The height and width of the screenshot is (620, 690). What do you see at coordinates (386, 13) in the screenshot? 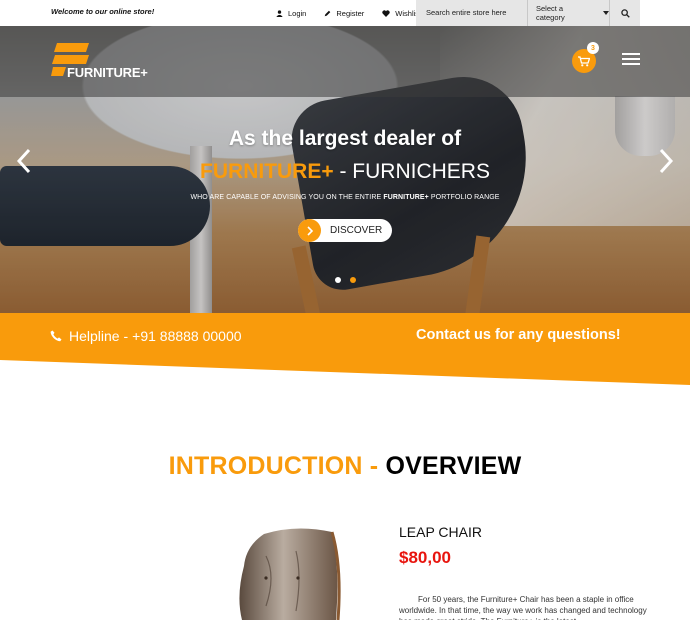
I see `heart-icon` at bounding box center [386, 13].